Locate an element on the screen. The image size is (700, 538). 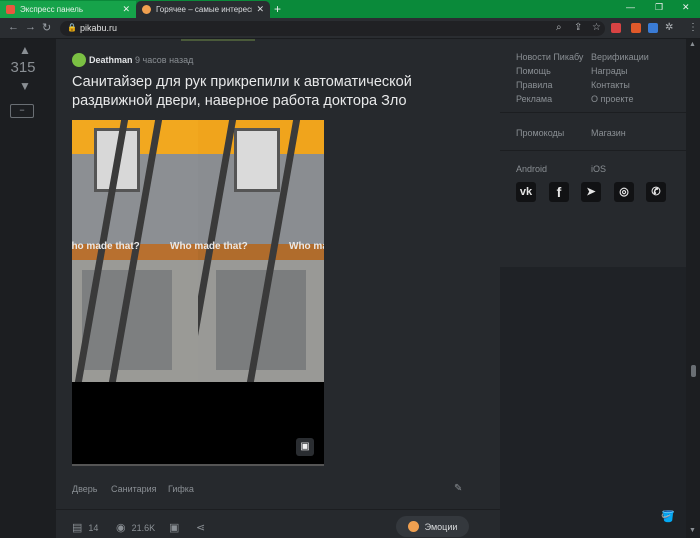
reload-icon: ↻ is located at coordinates (46, 27).